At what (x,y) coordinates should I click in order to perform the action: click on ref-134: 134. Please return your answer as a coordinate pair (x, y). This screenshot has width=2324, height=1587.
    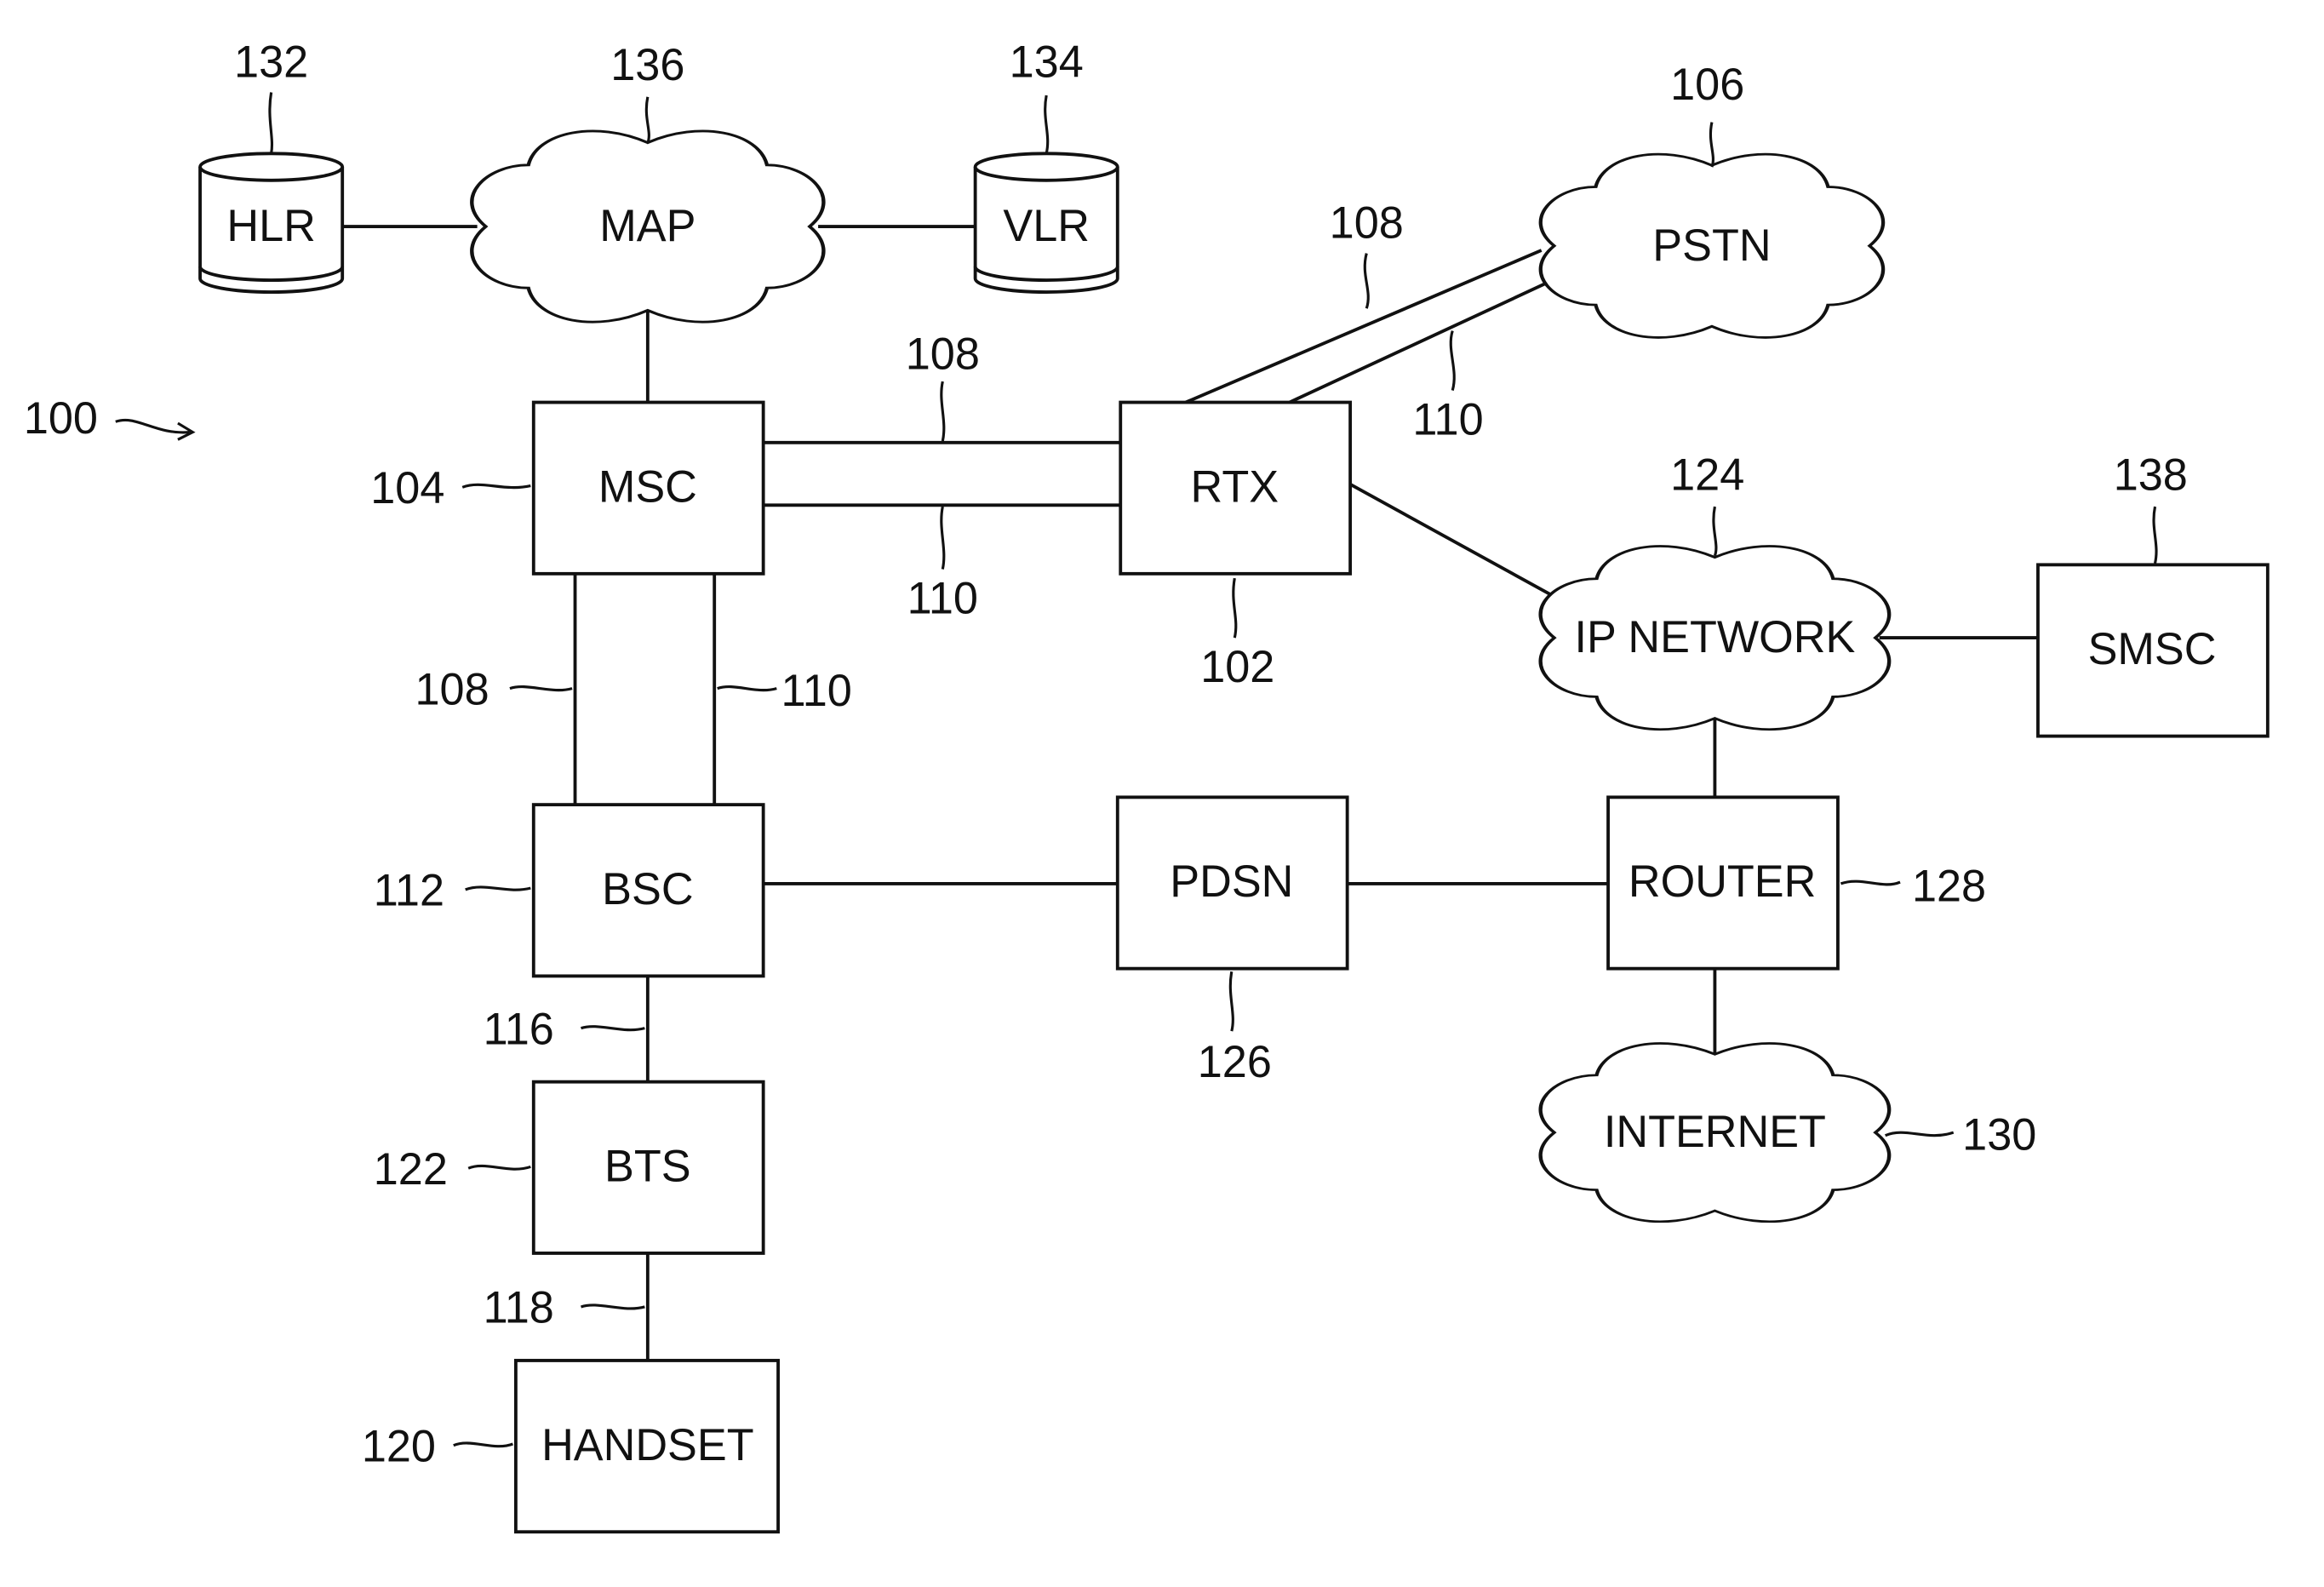
    Looking at the image, I should click on (1047, 62).